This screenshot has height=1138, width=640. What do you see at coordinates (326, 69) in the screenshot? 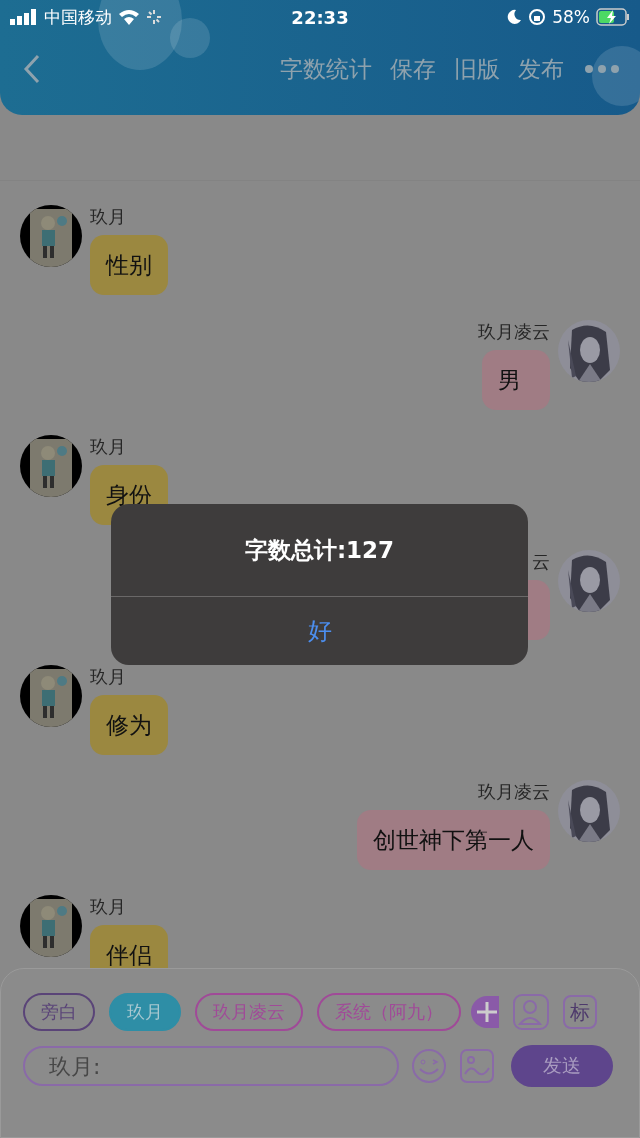
I see `toolbar-action: 字数统计` at bounding box center [326, 69].